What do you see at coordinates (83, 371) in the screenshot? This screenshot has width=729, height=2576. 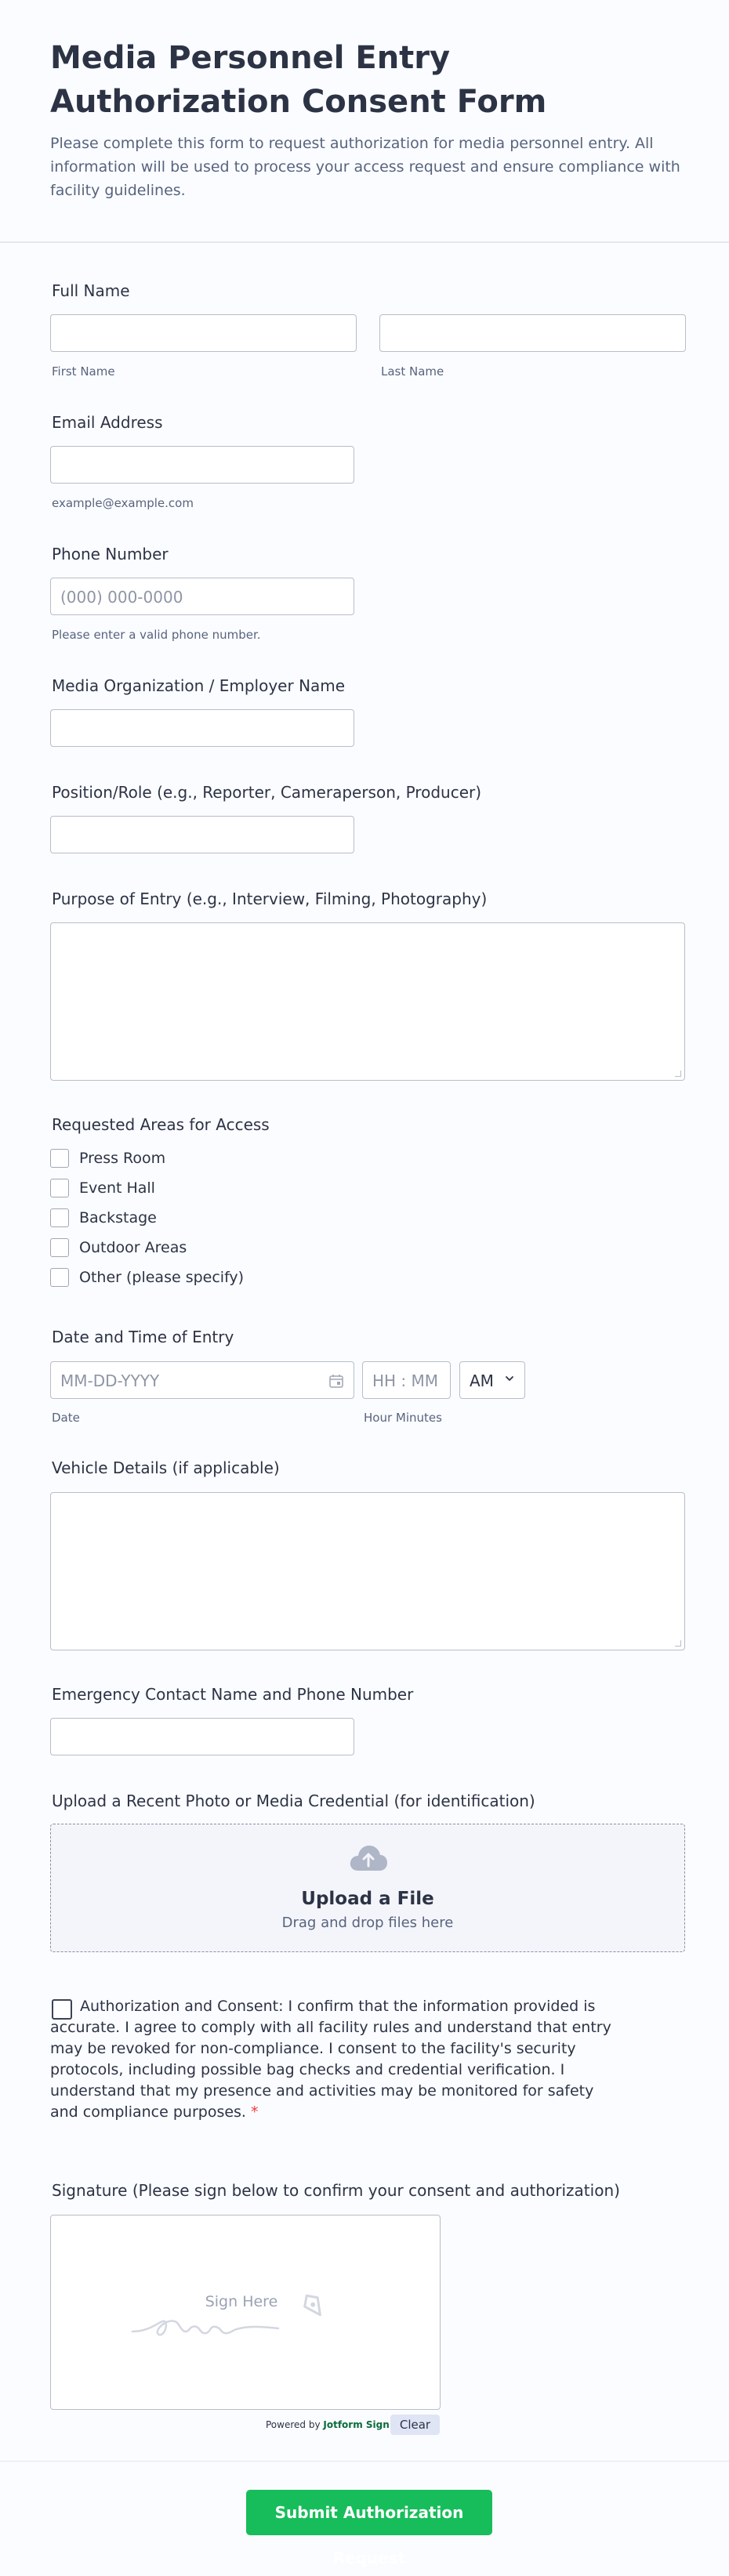 I see `first-name-sublabel: First Name` at bounding box center [83, 371].